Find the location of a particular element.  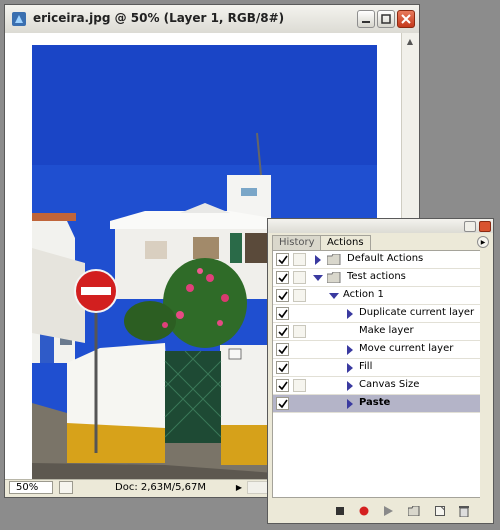

maximize-icon is located at coordinates (386, 19).